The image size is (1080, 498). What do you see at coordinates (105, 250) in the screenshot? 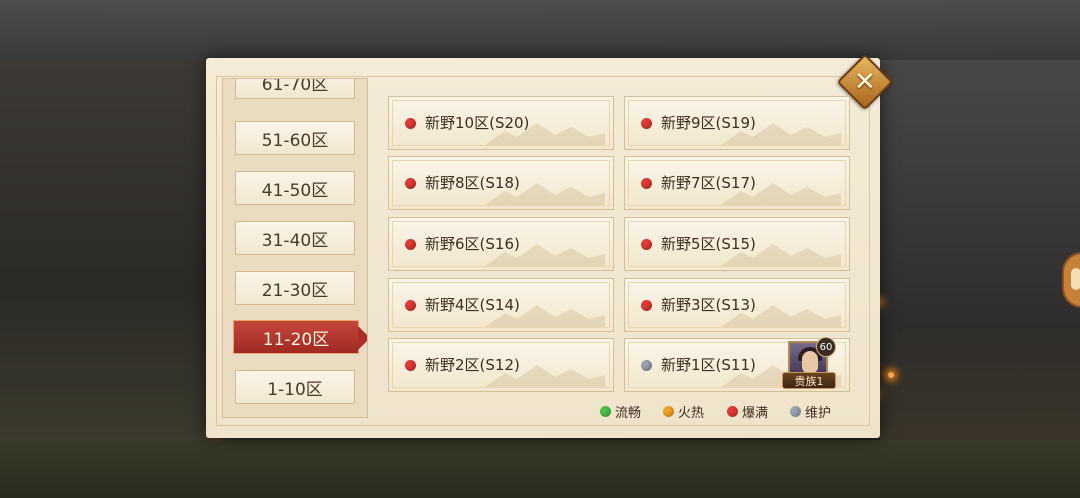
I see `background-scenery-left` at bounding box center [105, 250].